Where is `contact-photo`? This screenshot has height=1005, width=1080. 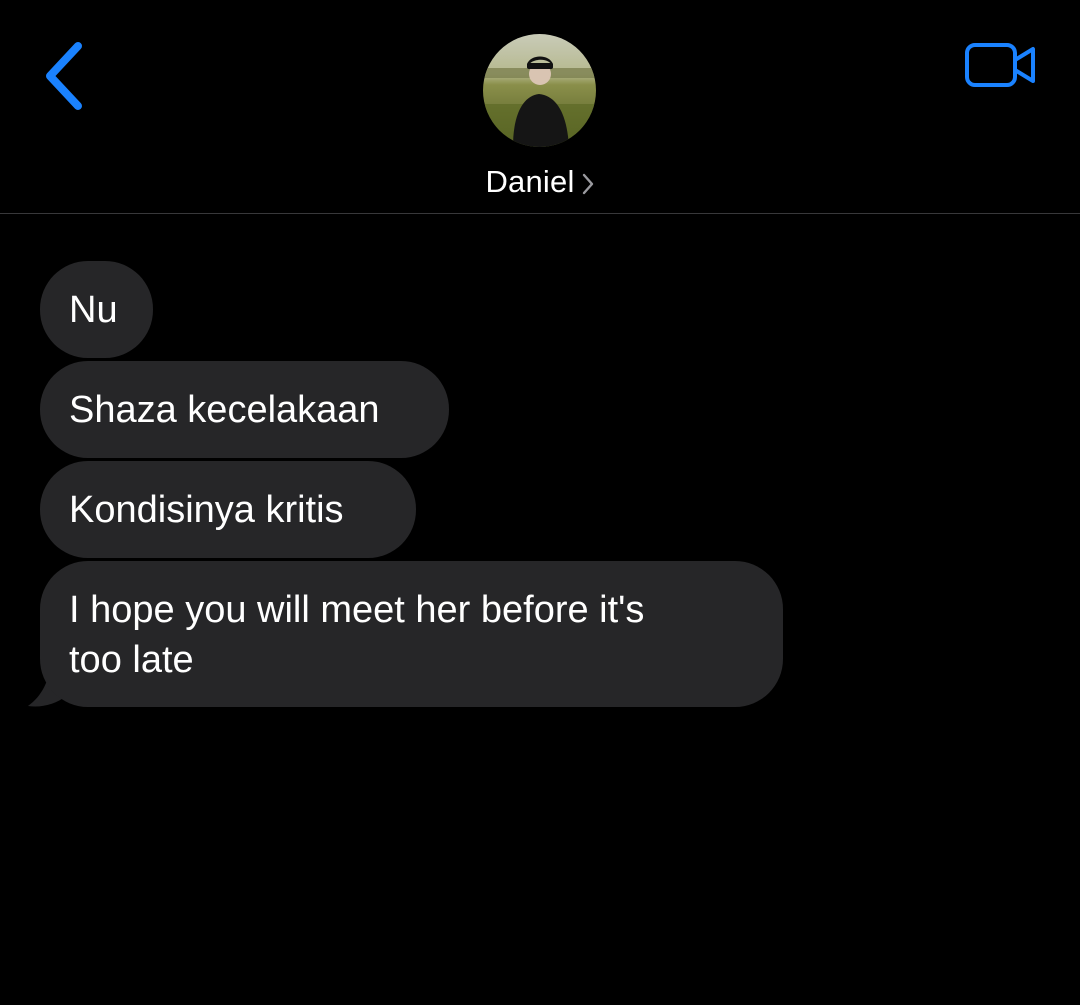 contact-photo is located at coordinates (539, 90).